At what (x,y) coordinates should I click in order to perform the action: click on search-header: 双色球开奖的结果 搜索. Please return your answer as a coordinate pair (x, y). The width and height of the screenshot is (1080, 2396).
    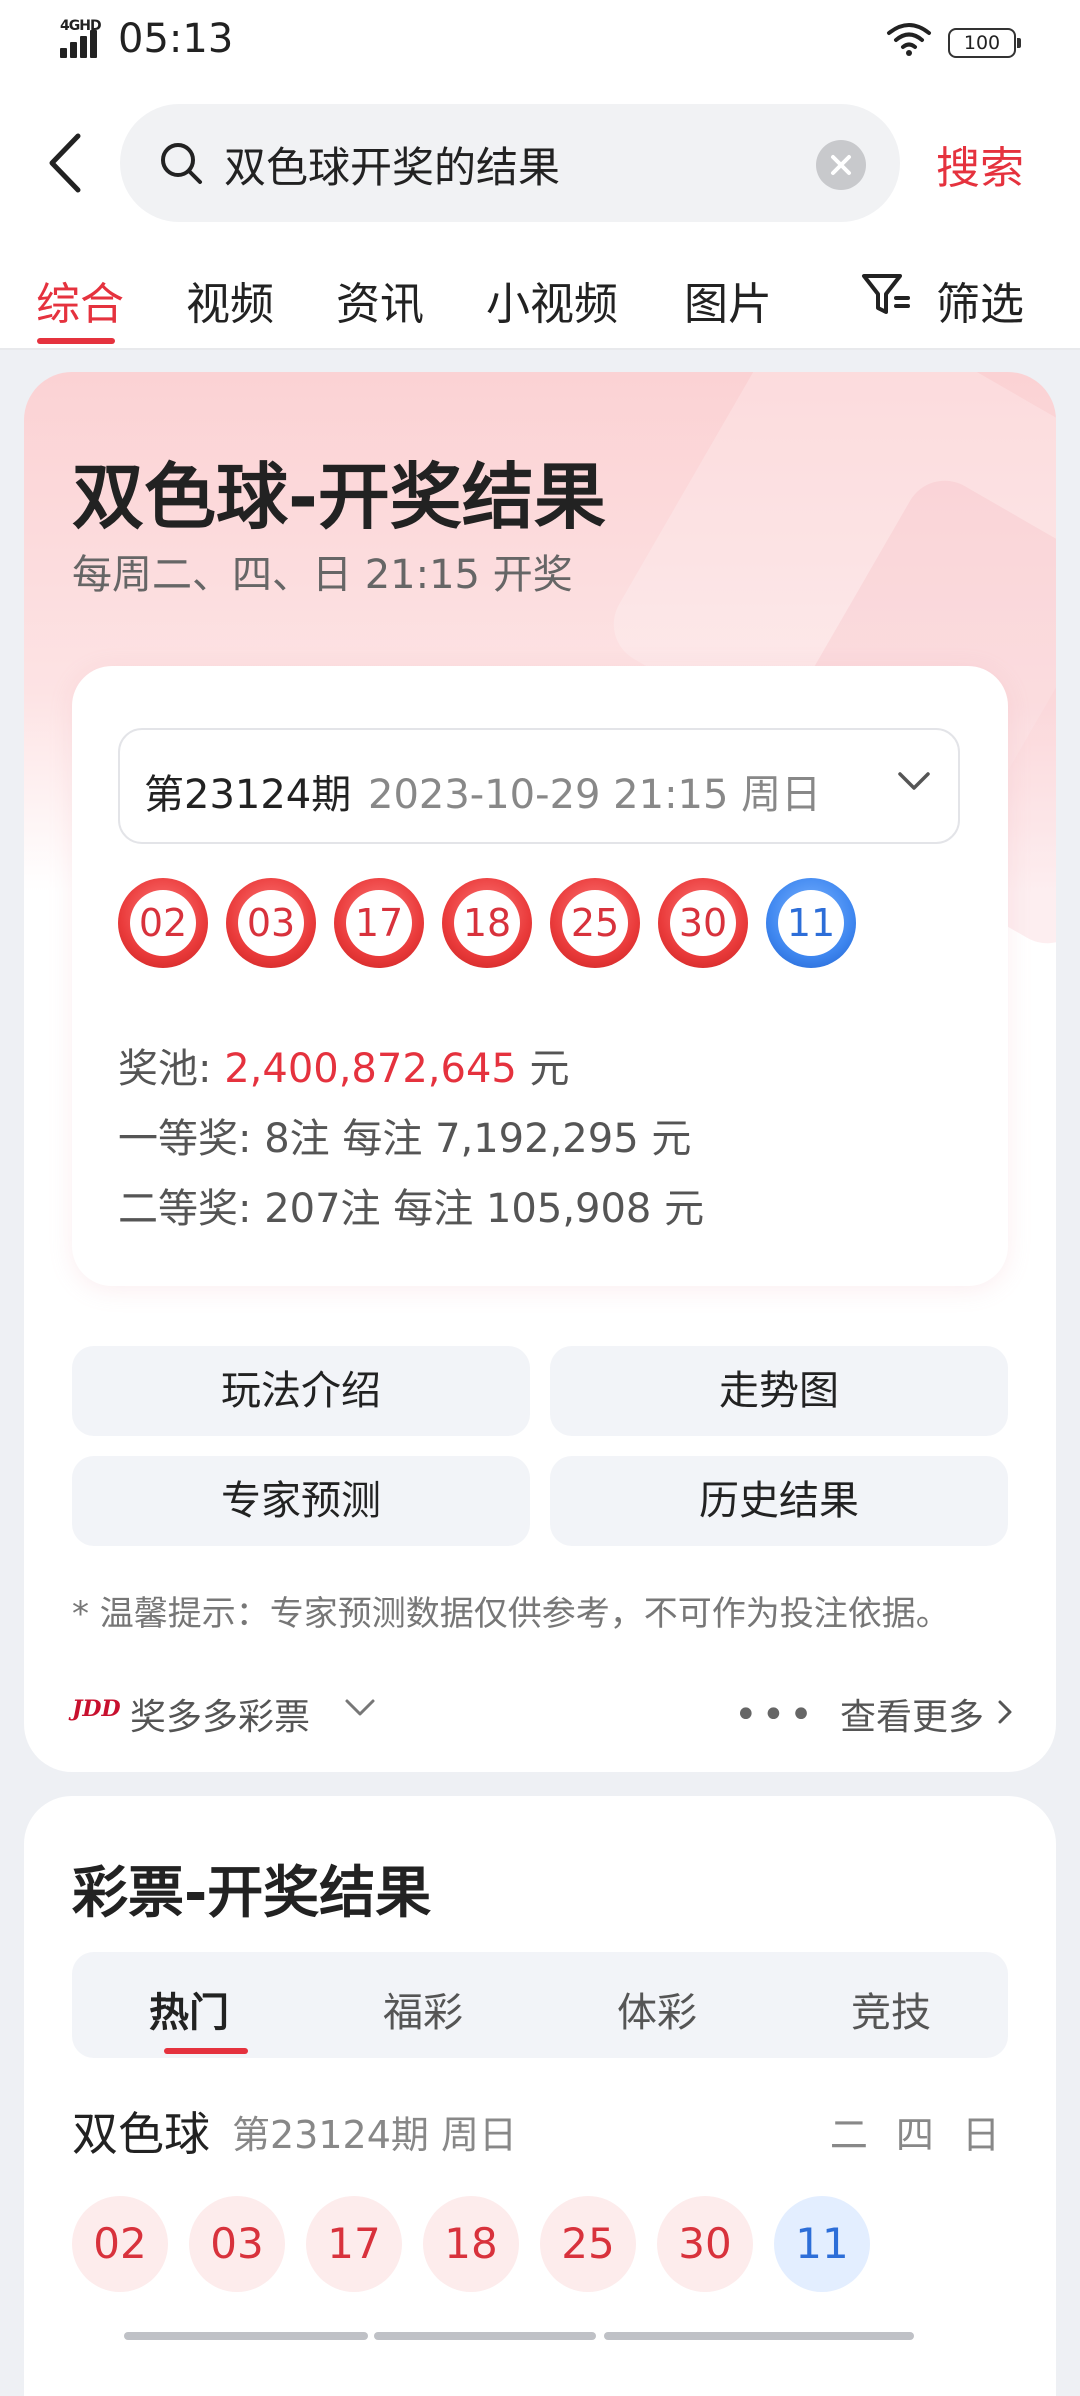
    Looking at the image, I should click on (540, 160).